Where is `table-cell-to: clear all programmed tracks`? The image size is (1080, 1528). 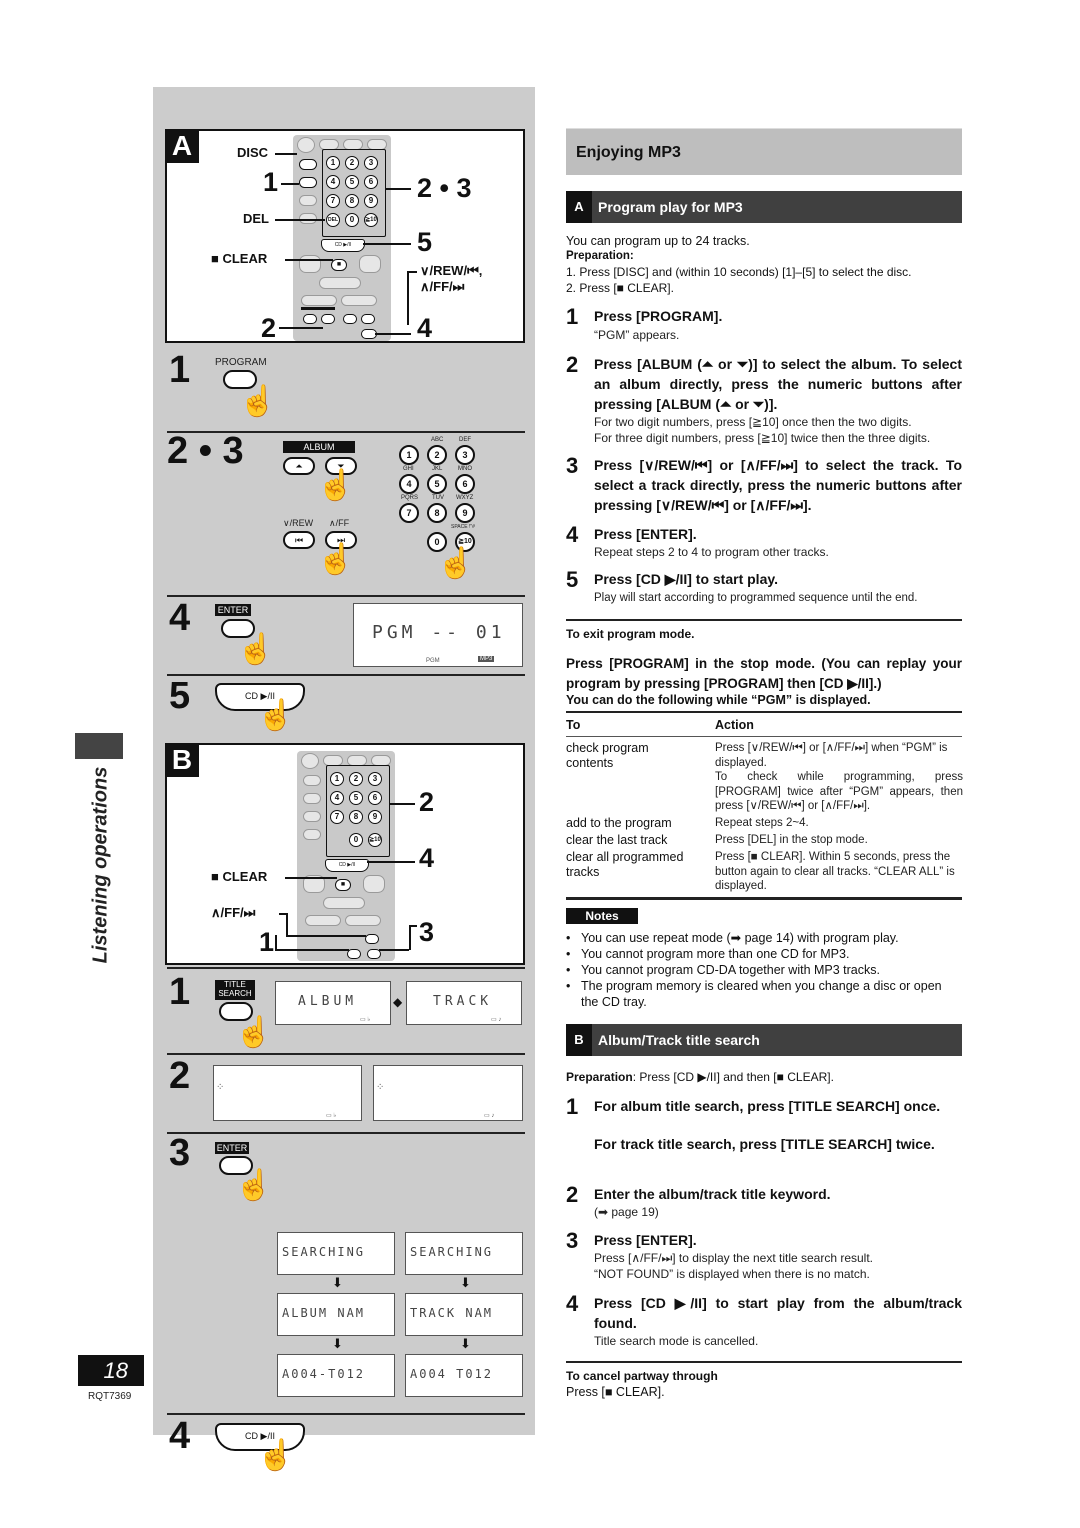 table-cell-to: clear all programmed tracks is located at coordinates (625, 864).